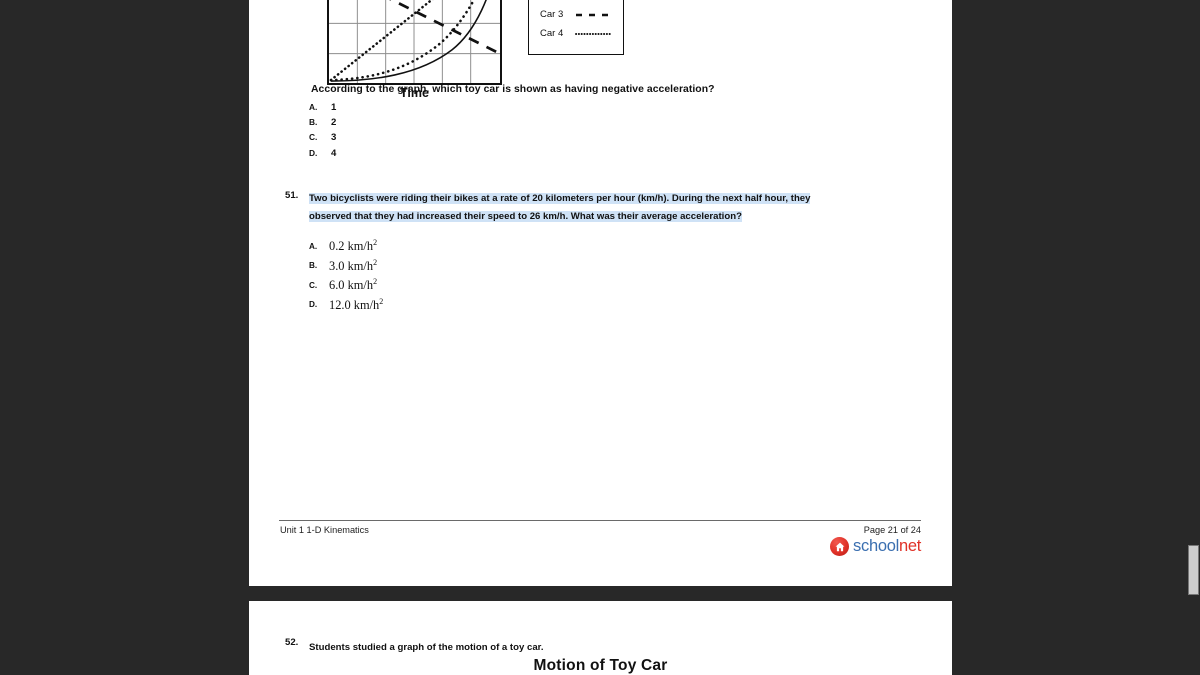 This screenshot has height=675, width=1200. Describe the element at coordinates (322, 139) in the screenshot. I see `option-row: C. 3` at that location.